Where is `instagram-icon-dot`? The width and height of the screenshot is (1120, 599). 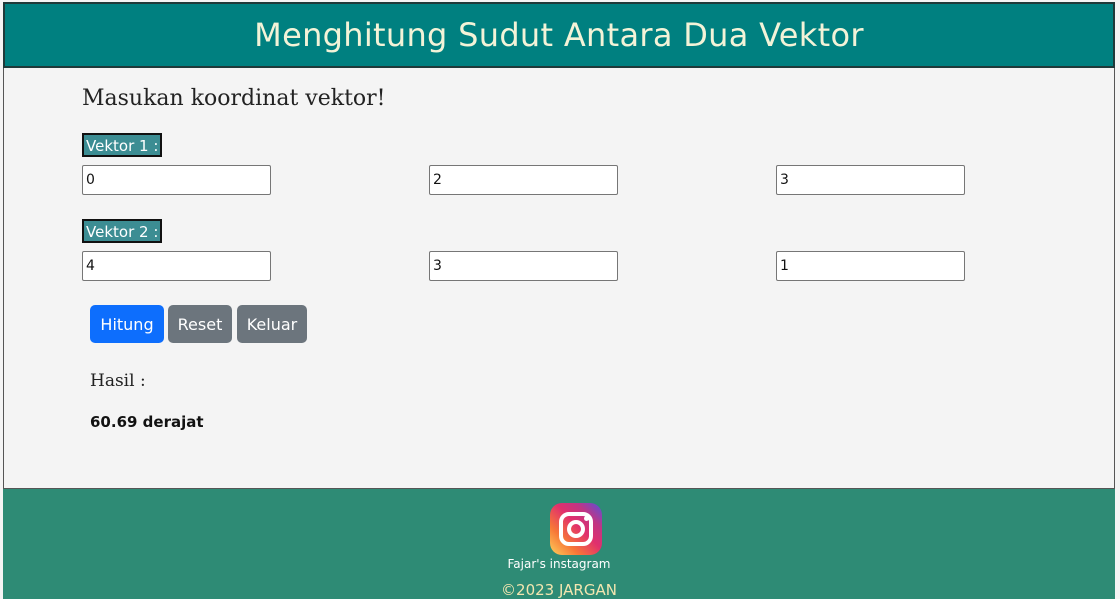 instagram-icon-dot is located at coordinates (586, 518).